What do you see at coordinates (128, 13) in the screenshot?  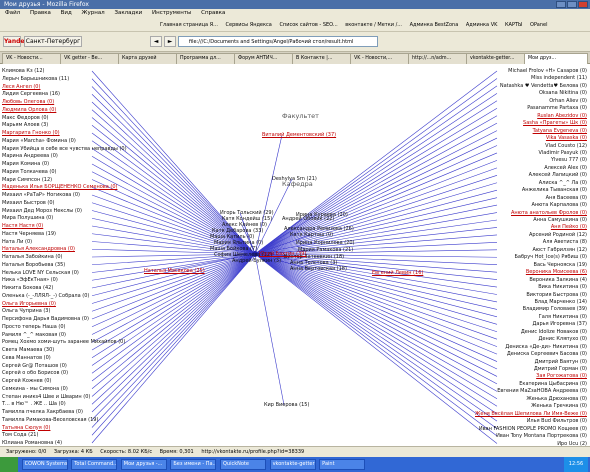 I see `menu-bookmarks: Закладки` at bounding box center [128, 13].